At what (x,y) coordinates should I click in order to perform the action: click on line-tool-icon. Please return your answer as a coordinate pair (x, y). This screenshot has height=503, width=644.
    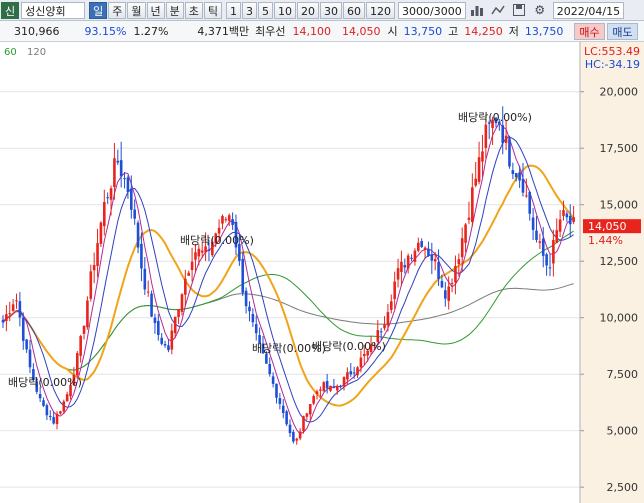
    Looking at the image, I should click on (498, 10).